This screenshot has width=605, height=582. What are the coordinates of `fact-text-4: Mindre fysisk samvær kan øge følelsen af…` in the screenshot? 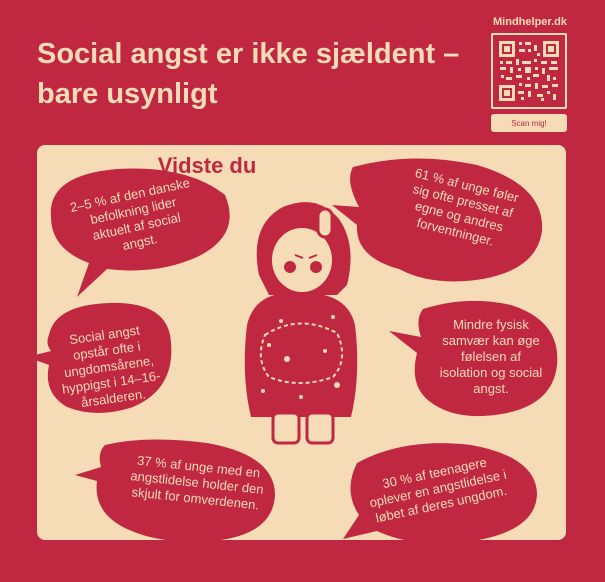 It's located at (491, 356).